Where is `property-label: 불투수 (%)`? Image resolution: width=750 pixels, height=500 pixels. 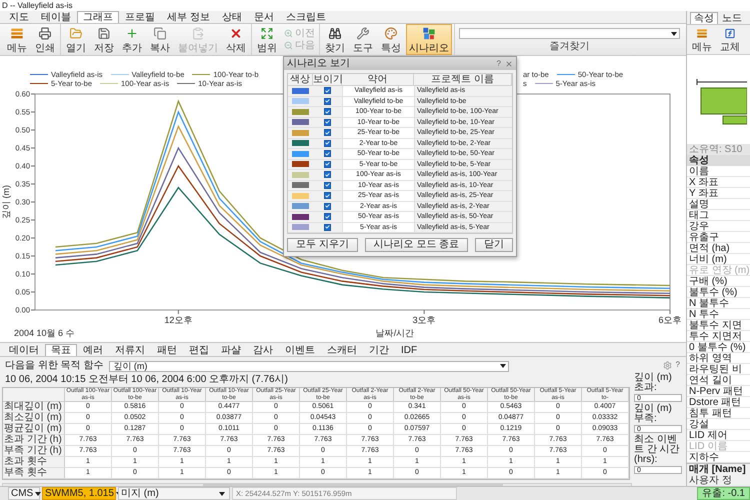
property-label: 불투수 (%) is located at coordinates (718, 292).